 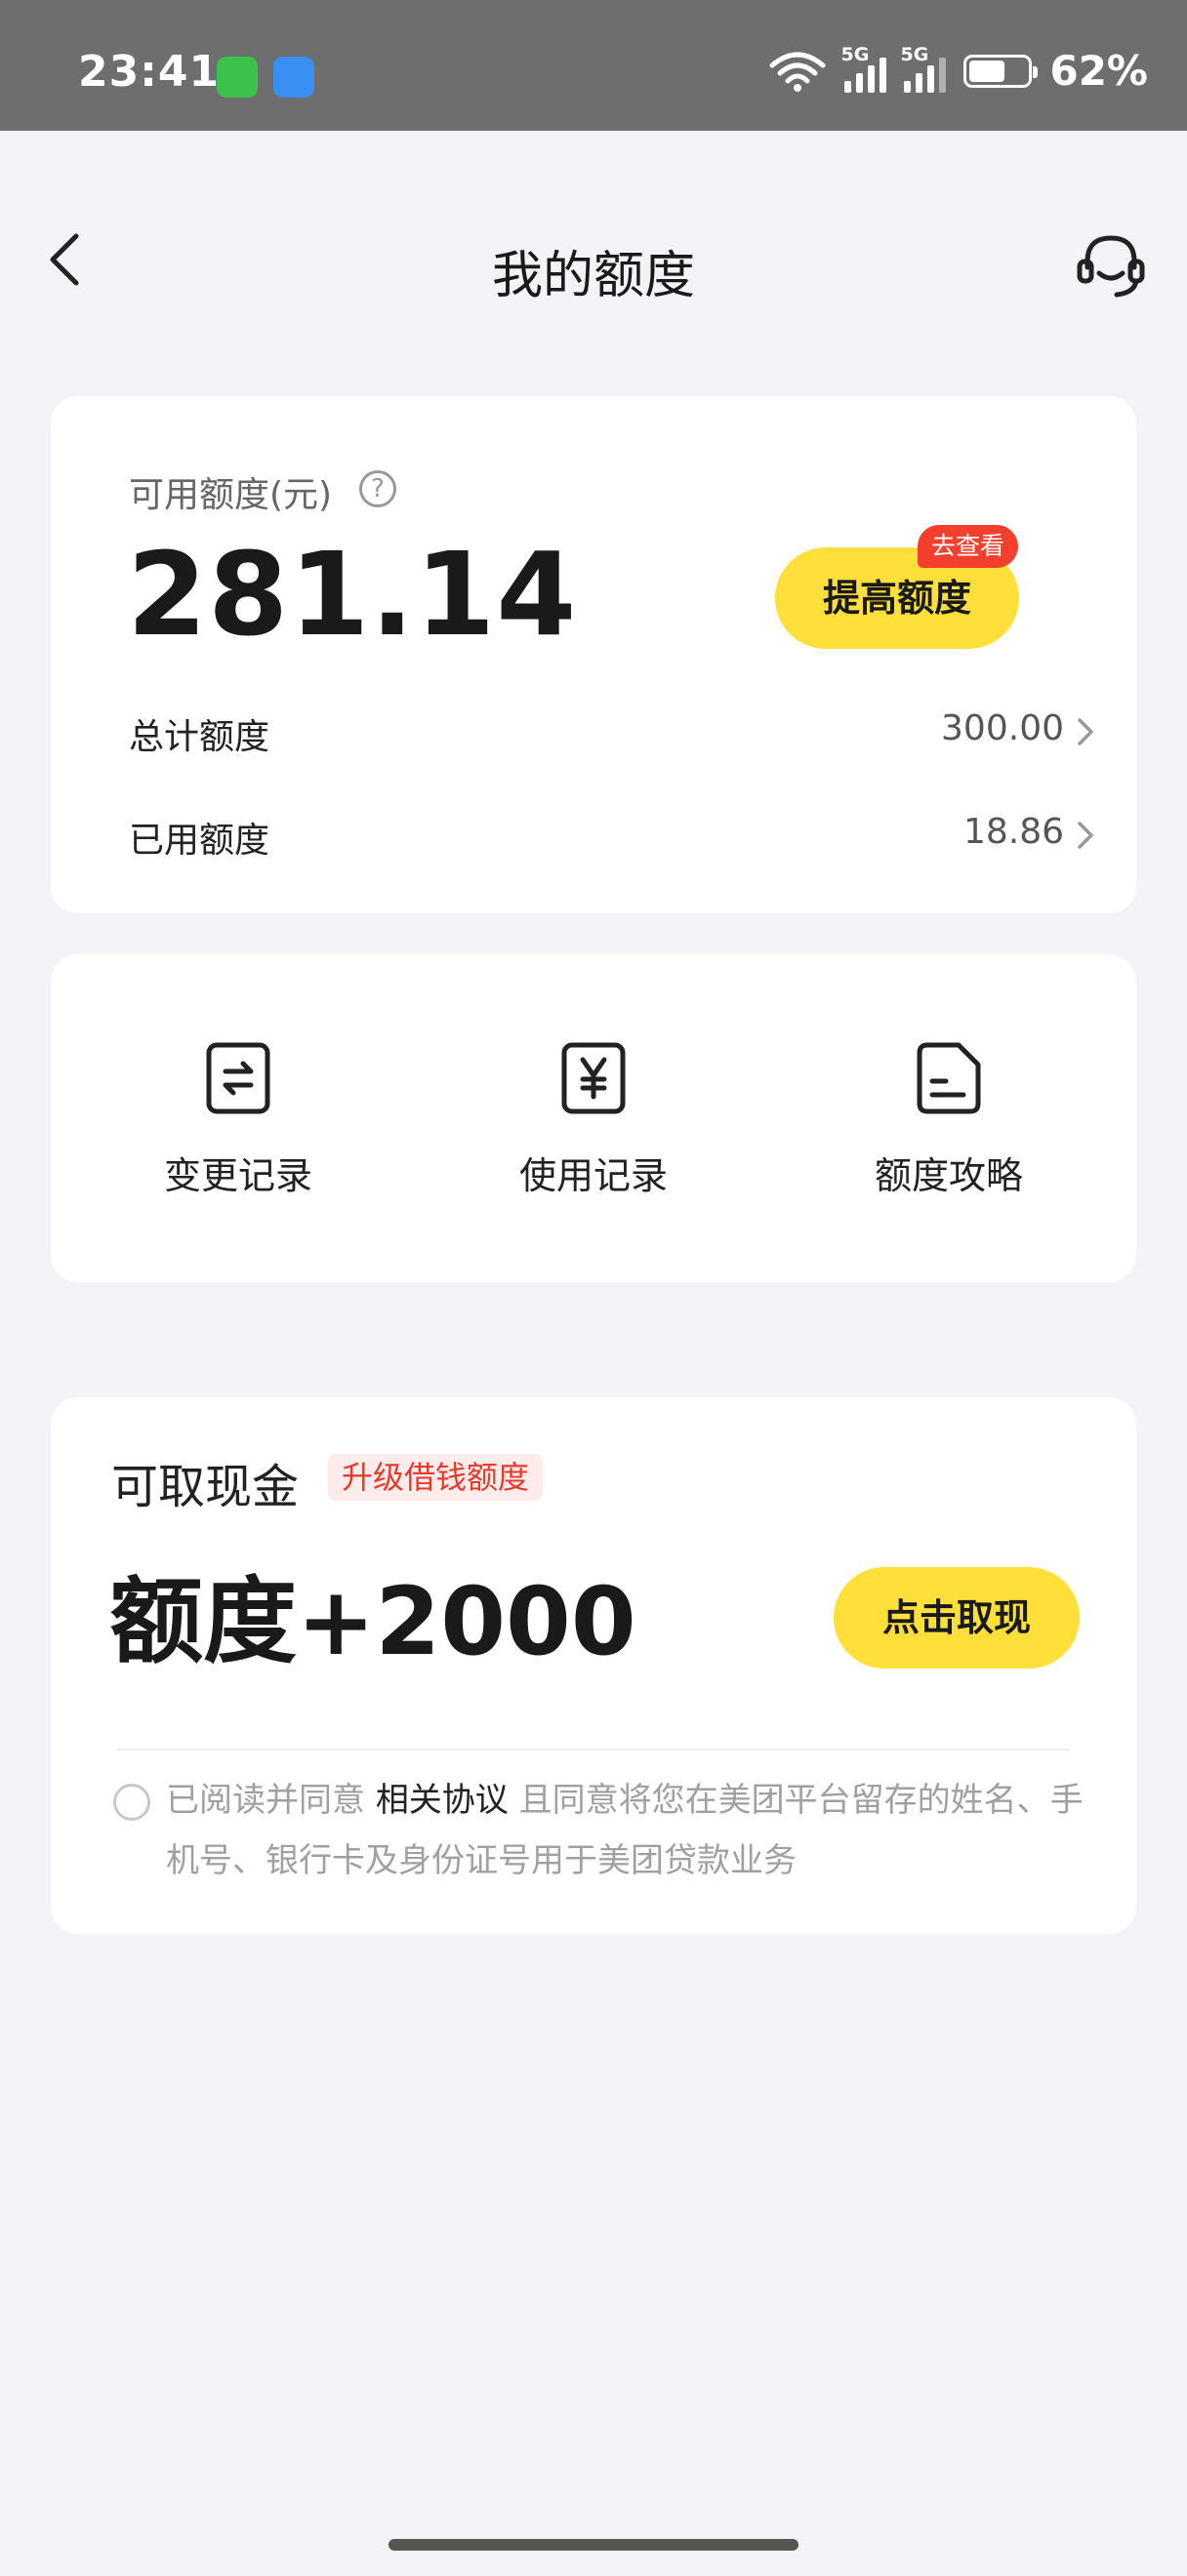 What do you see at coordinates (949, 1119) in the screenshot?
I see `shortcut-quota-guide: 额度攻略` at bounding box center [949, 1119].